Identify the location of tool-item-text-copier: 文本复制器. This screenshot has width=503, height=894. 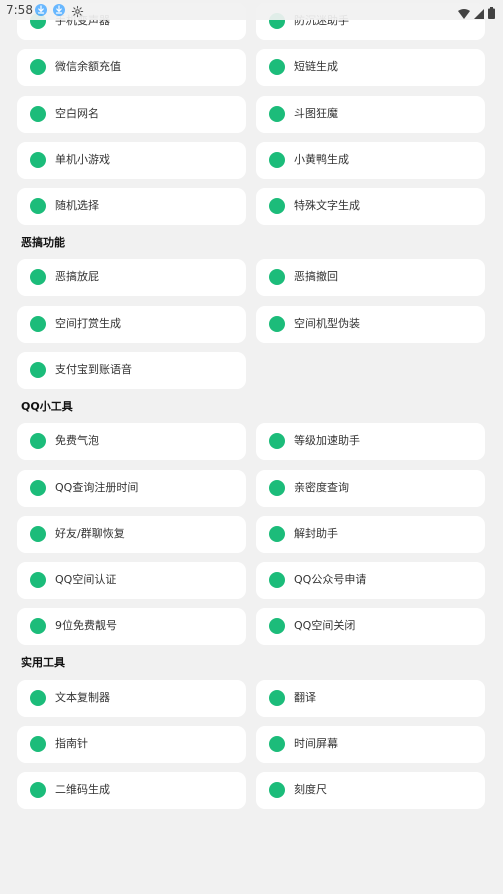
(131, 698).